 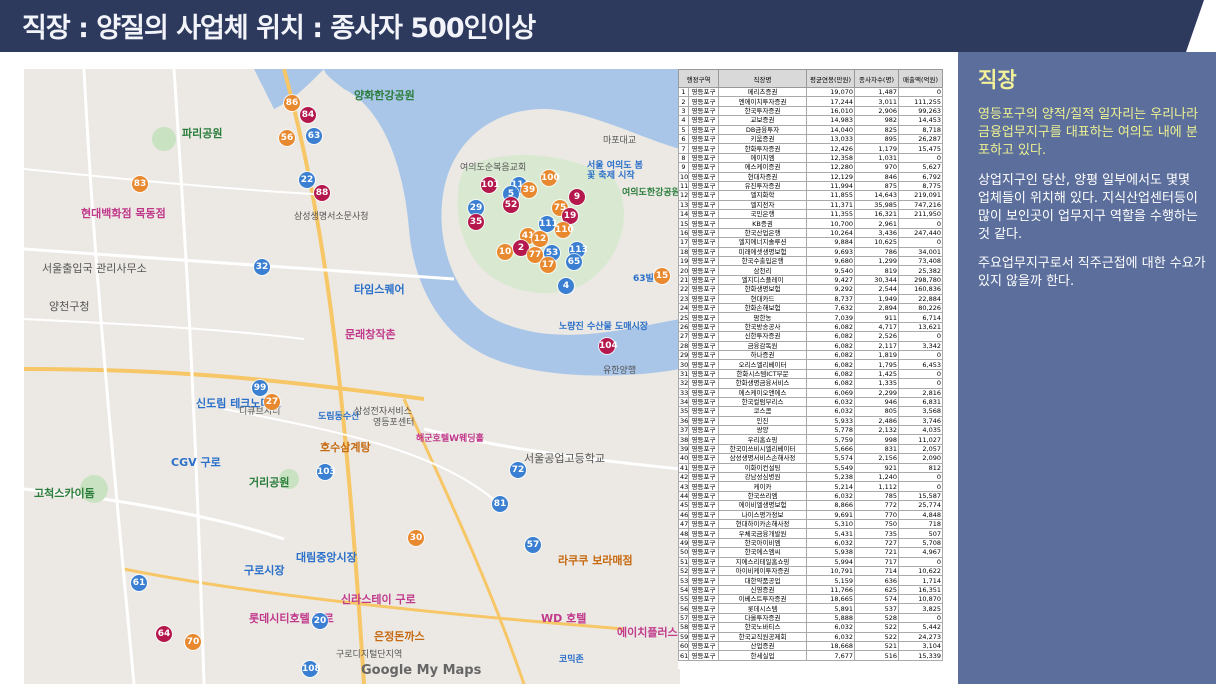 What do you see at coordinates (611, 174) in the screenshot?
I see `map-label: 꽃 축제 시작` at bounding box center [611, 174].